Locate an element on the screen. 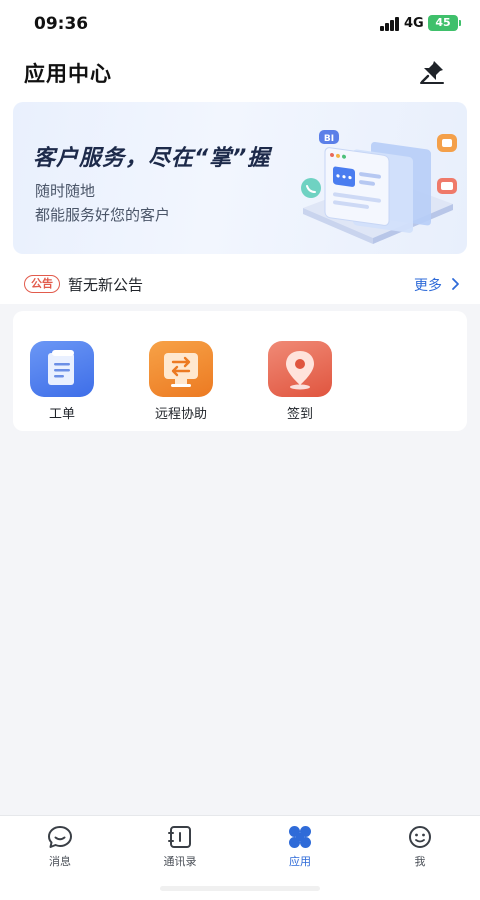 The image size is (480, 900). apps-icon is located at coordinates (300, 837).